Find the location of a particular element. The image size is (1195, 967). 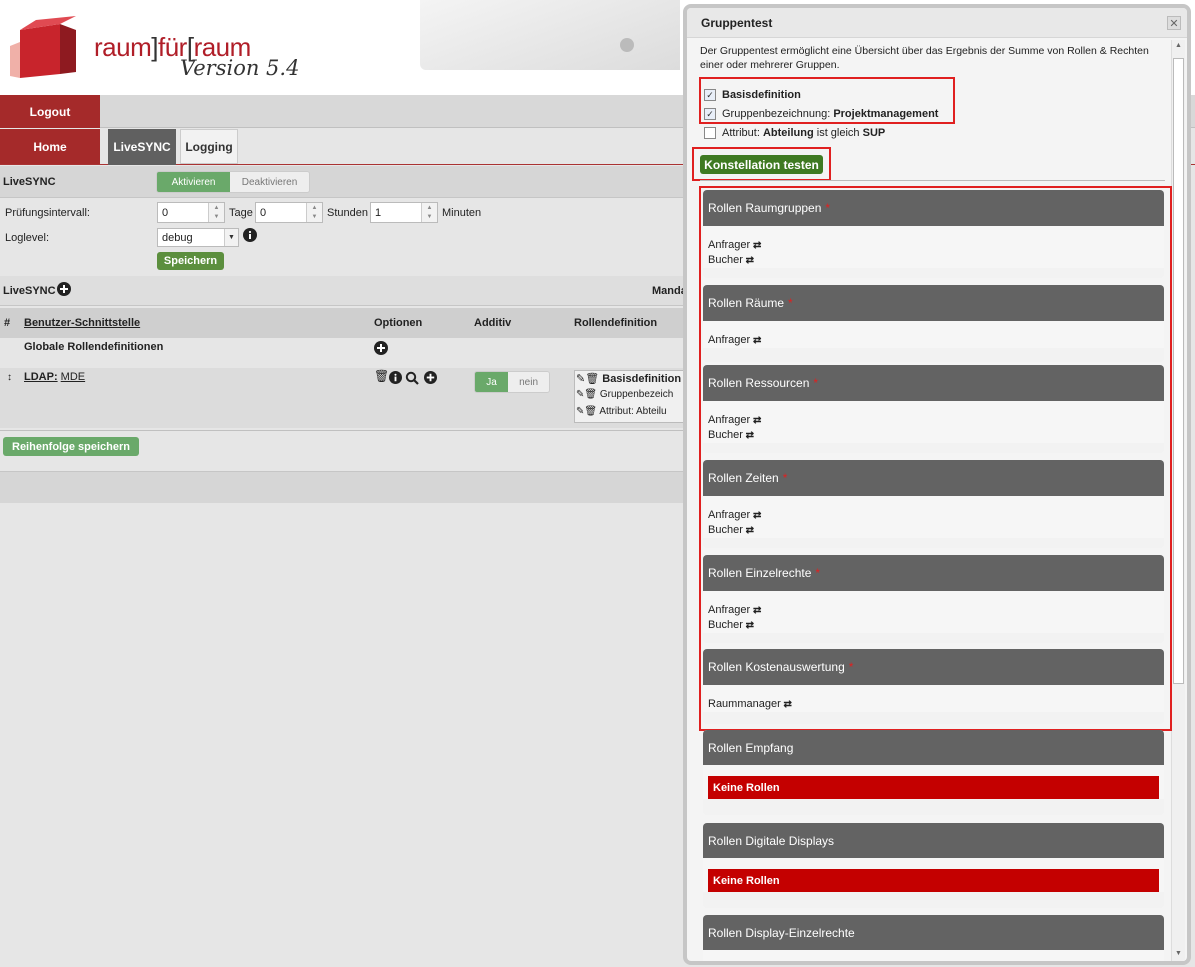

ldap-row-label: LDAP: MDE is located at coordinates (54, 377).